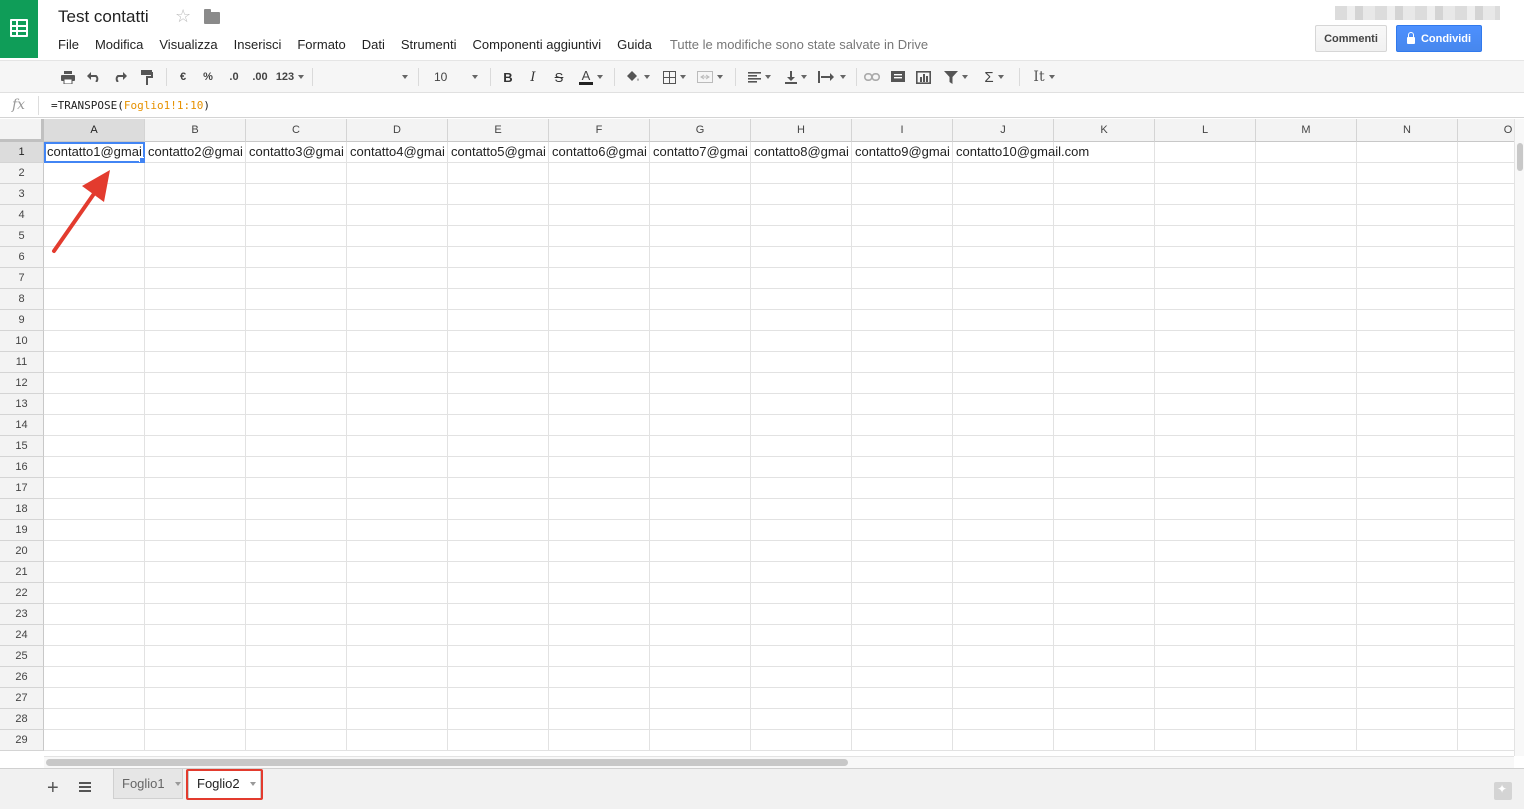  What do you see at coordinates (801, 215) in the screenshot?
I see `cell-h4` at bounding box center [801, 215].